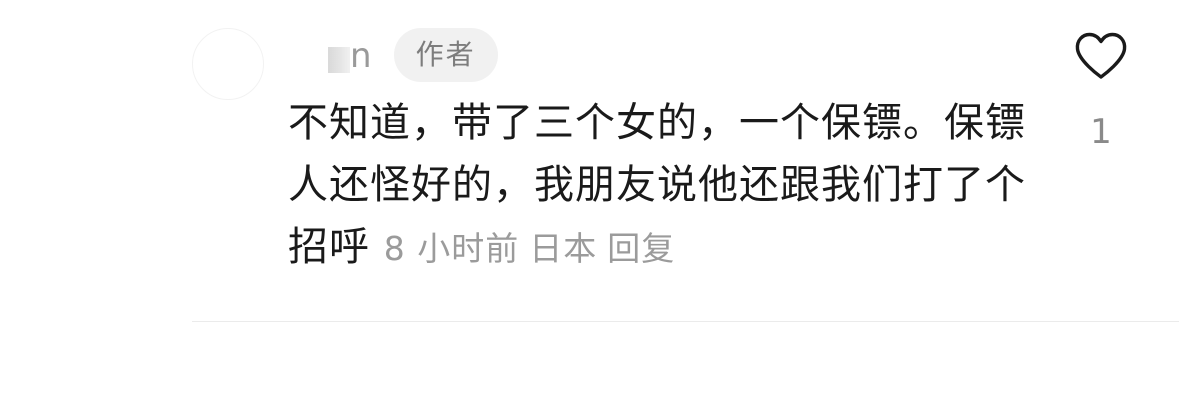 This screenshot has height=412, width=1179. What do you see at coordinates (563, 248) in the screenshot?
I see `comment-location: 日本` at bounding box center [563, 248].